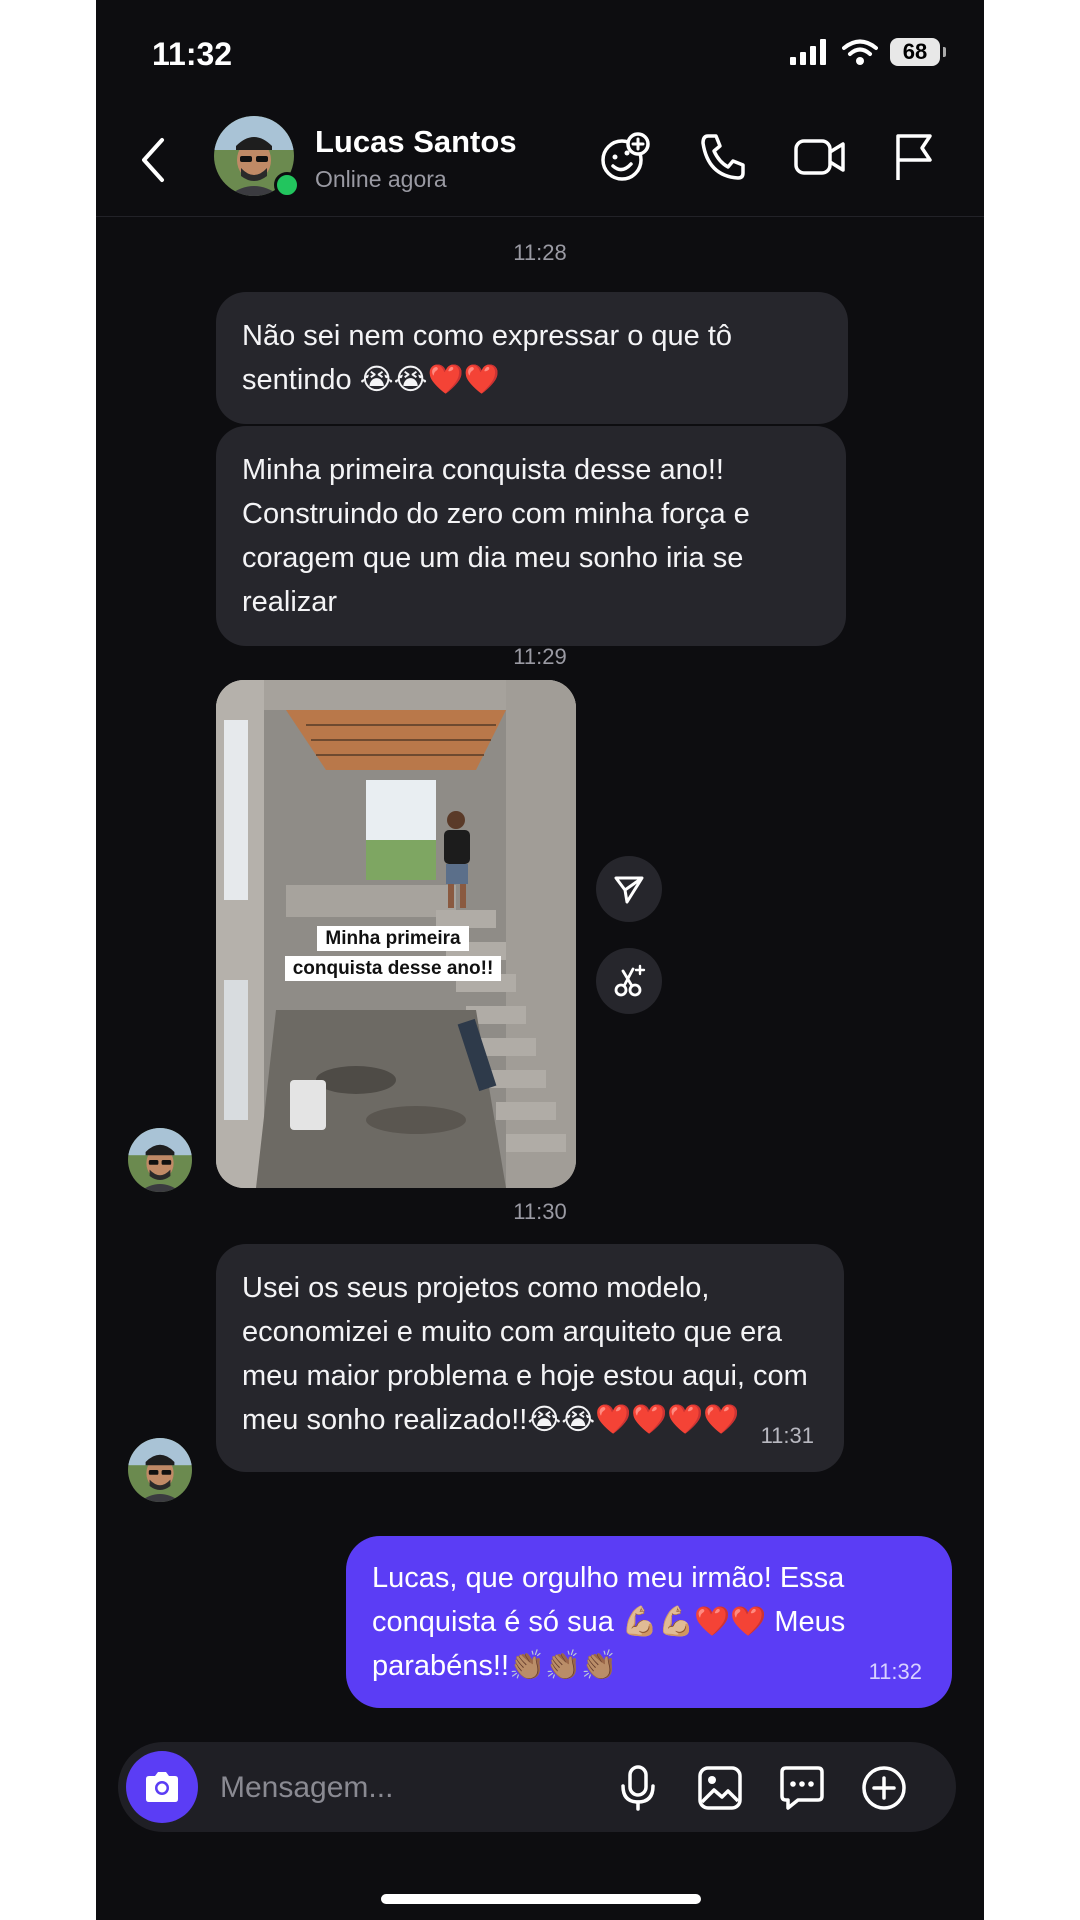 This screenshot has height=1920, width=1080. I want to click on status-time: 11:32, so click(192, 54).